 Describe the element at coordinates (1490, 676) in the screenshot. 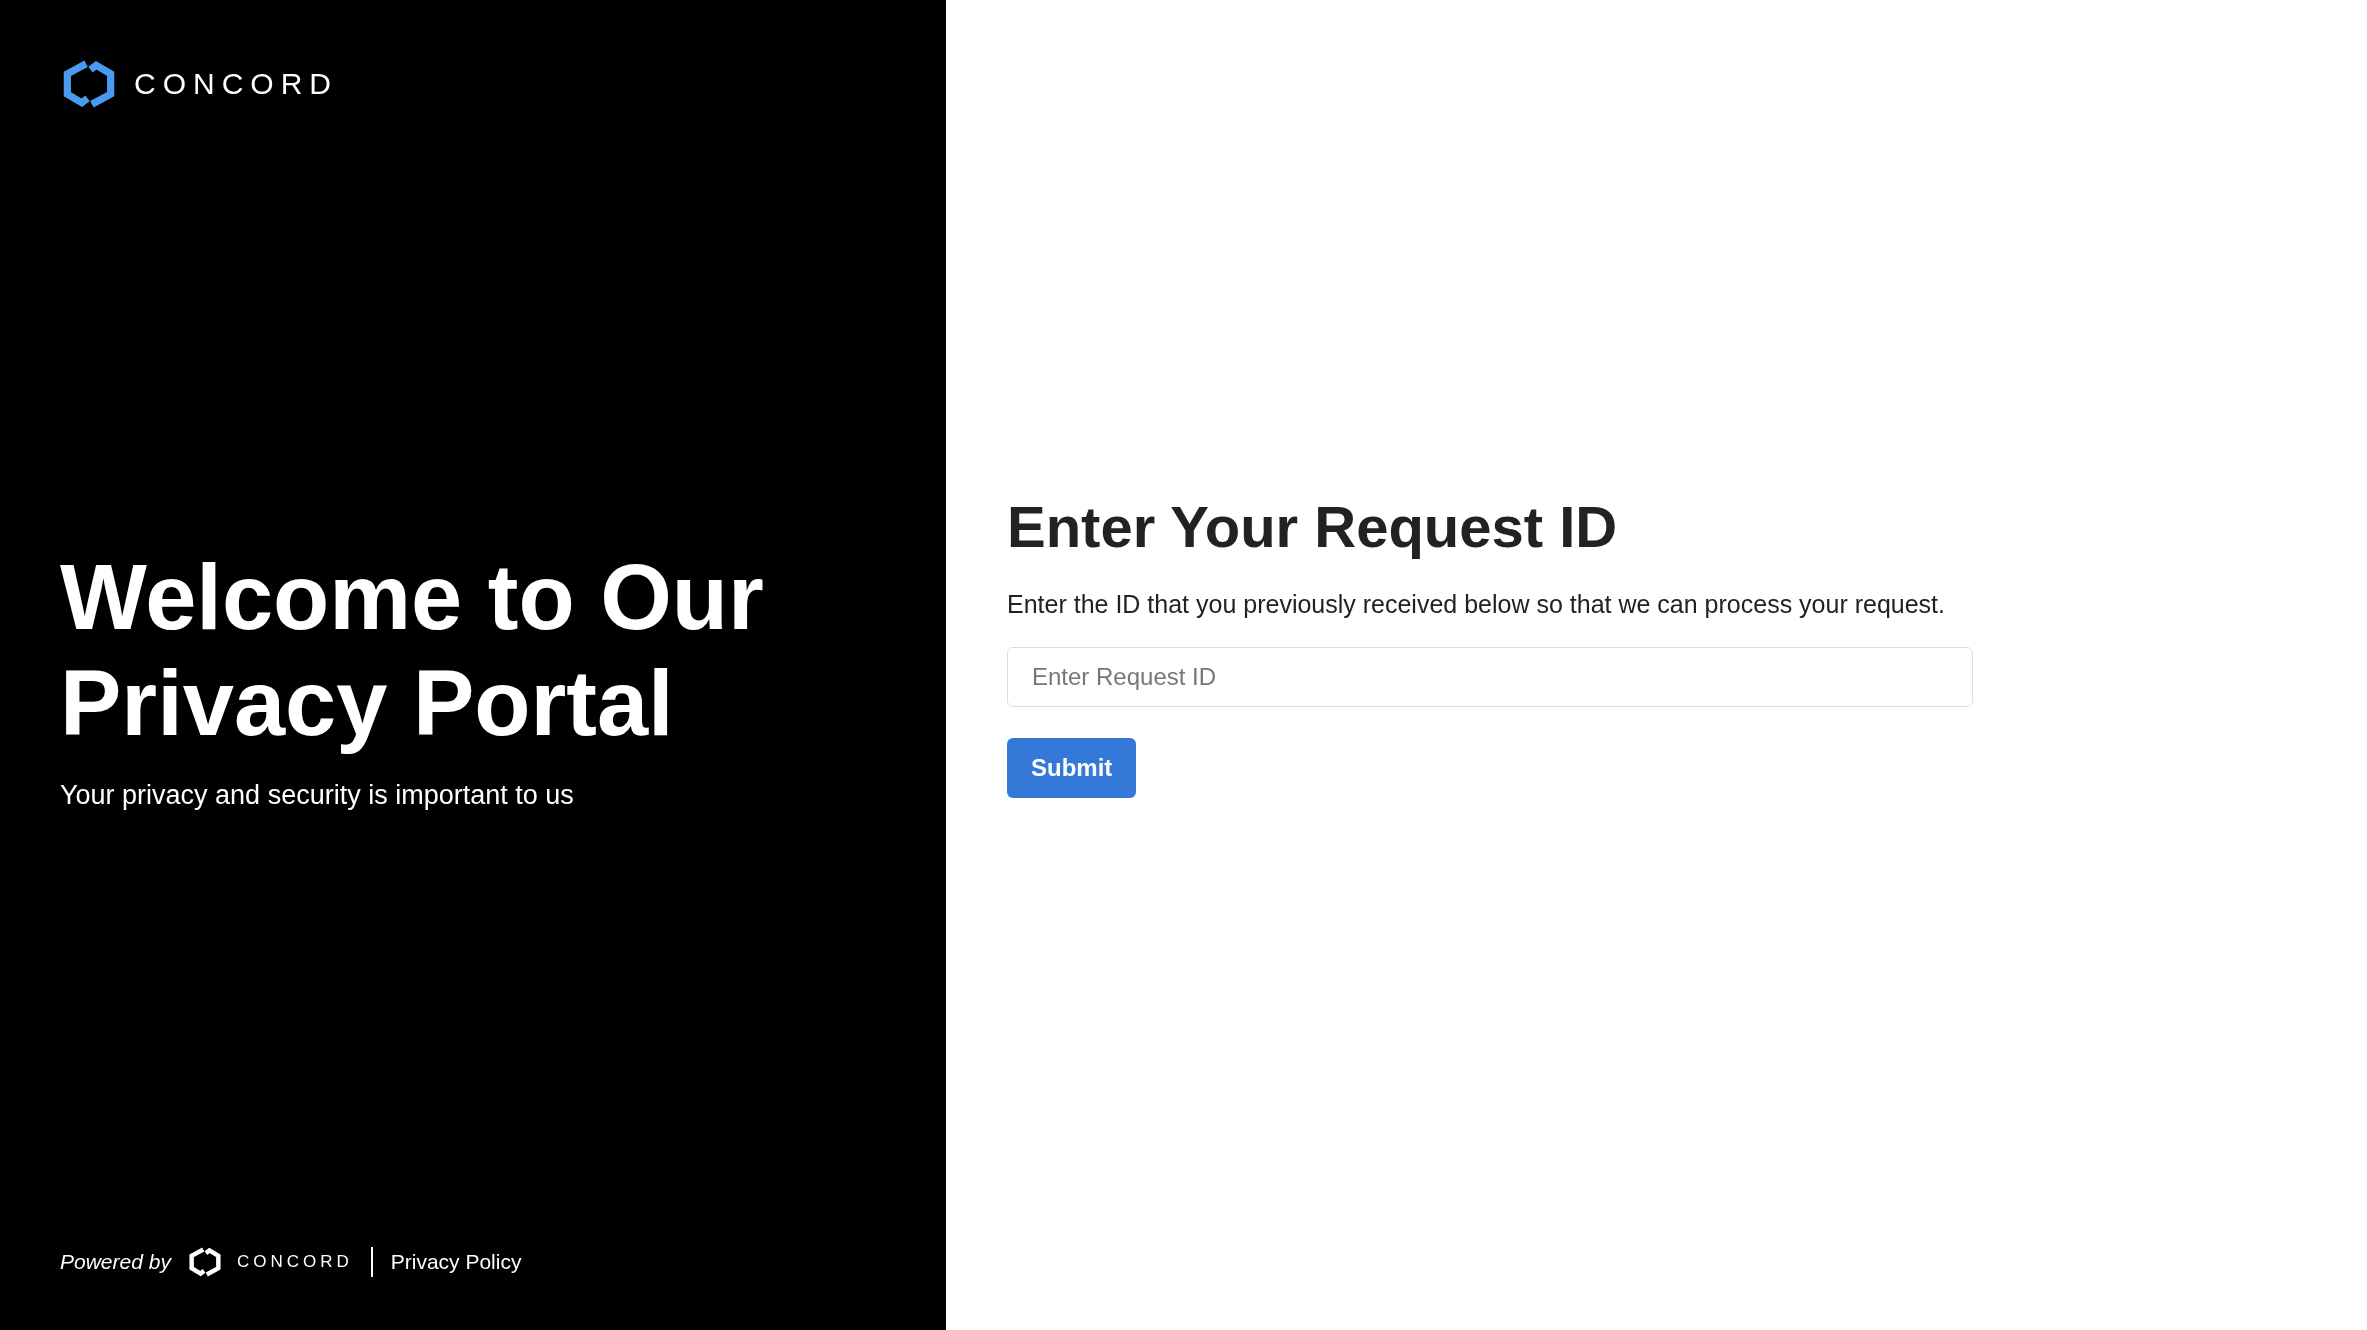

I see `request-id-field: Enter Request ID` at that location.